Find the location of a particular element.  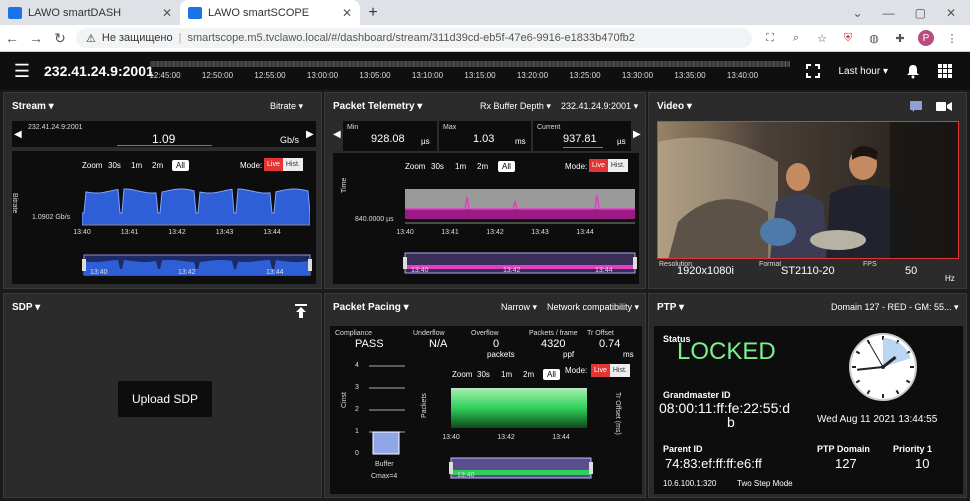

minimize-icon: — is located at coordinates (889, 13).